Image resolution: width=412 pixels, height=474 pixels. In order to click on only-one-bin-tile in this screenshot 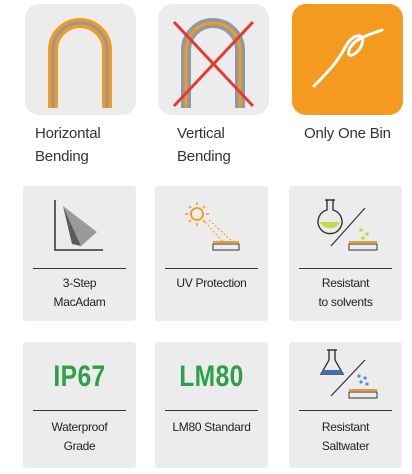, I will do `click(347, 59)`.